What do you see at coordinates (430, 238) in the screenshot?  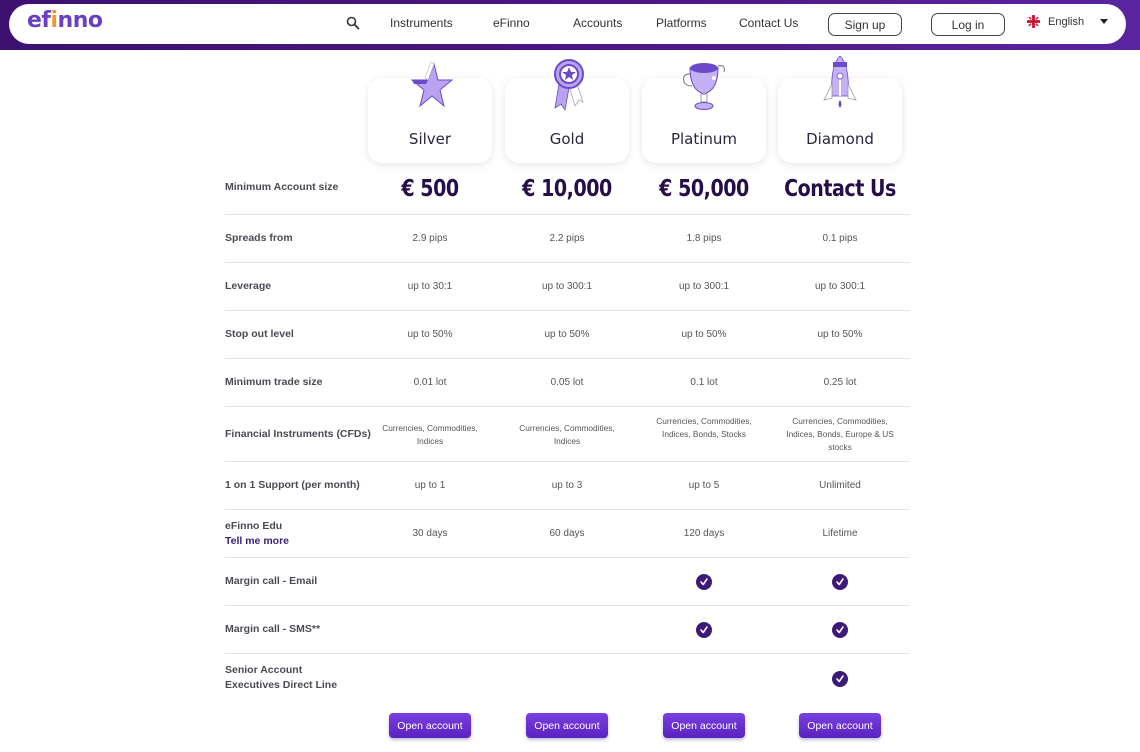 I see `cell-value: 2.9 pips` at bounding box center [430, 238].